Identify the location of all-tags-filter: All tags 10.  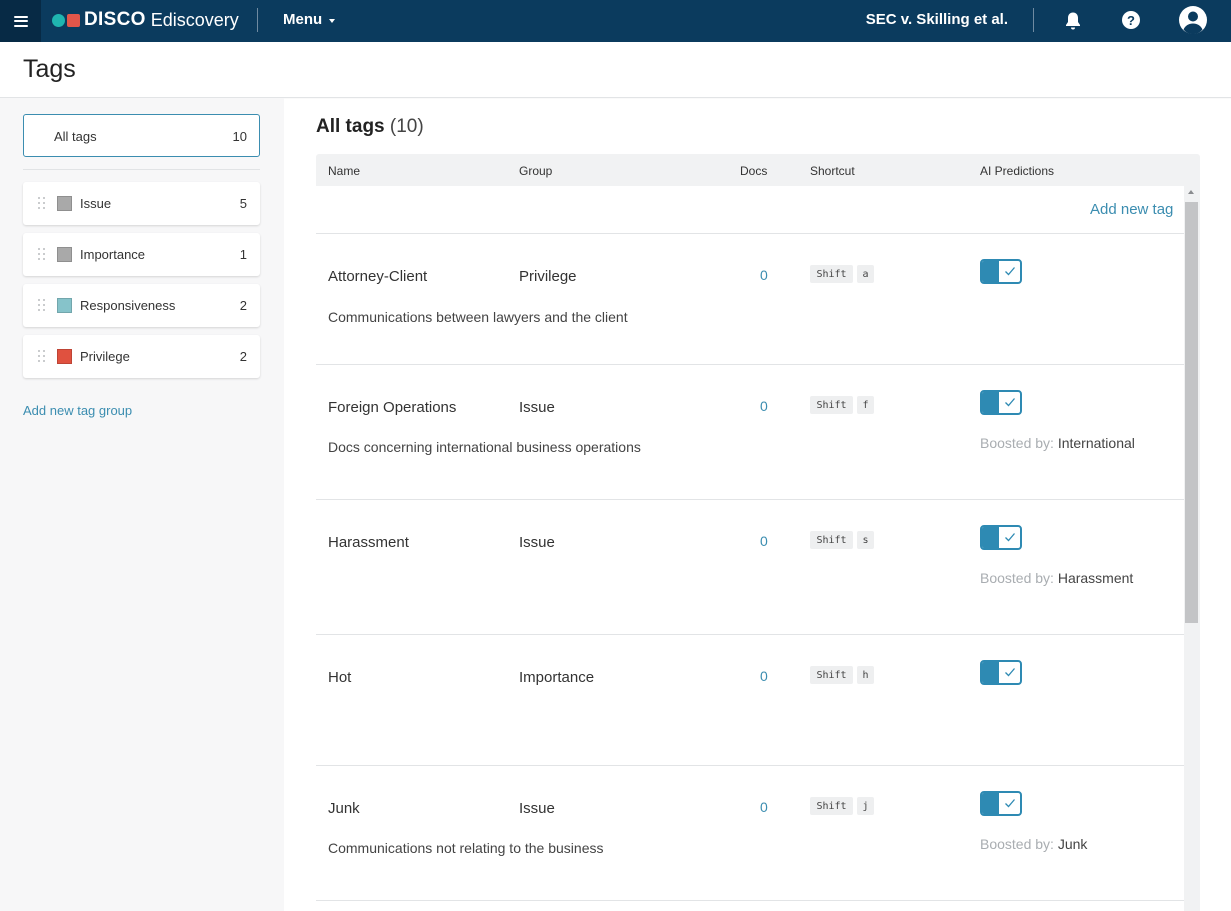
(141, 135).